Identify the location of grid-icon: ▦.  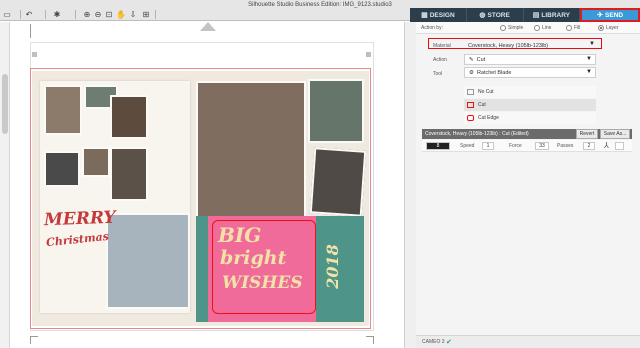
(424, 15).